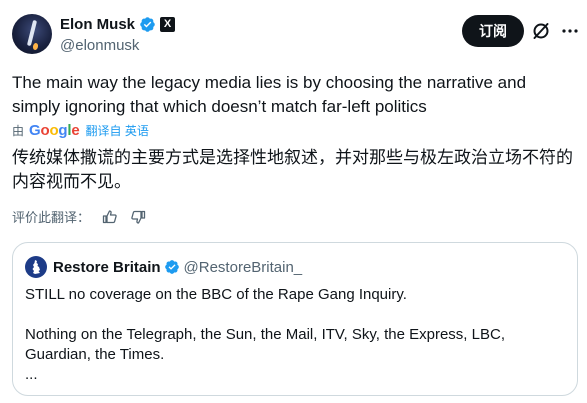 Image resolution: width=587 pixels, height=403 pixels. What do you see at coordinates (243, 267) in the screenshot?
I see `quoted-handle: @RestoreBritain_` at bounding box center [243, 267].